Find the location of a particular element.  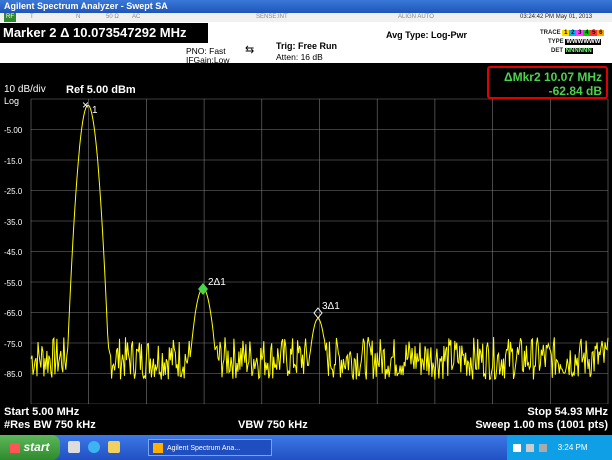

trace-6: 6 is located at coordinates (601, 33).